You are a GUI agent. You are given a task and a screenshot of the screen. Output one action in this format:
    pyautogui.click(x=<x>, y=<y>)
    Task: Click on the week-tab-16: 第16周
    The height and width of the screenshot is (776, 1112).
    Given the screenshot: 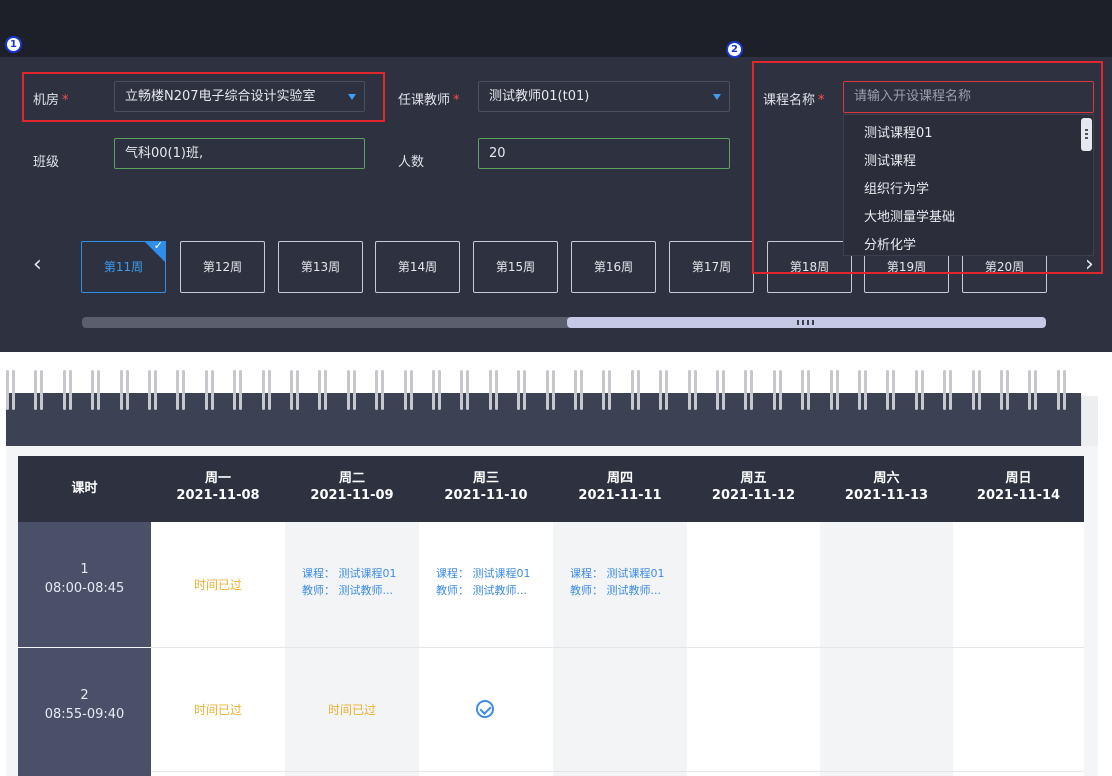 What is the action you would take?
    pyautogui.click(x=613, y=267)
    